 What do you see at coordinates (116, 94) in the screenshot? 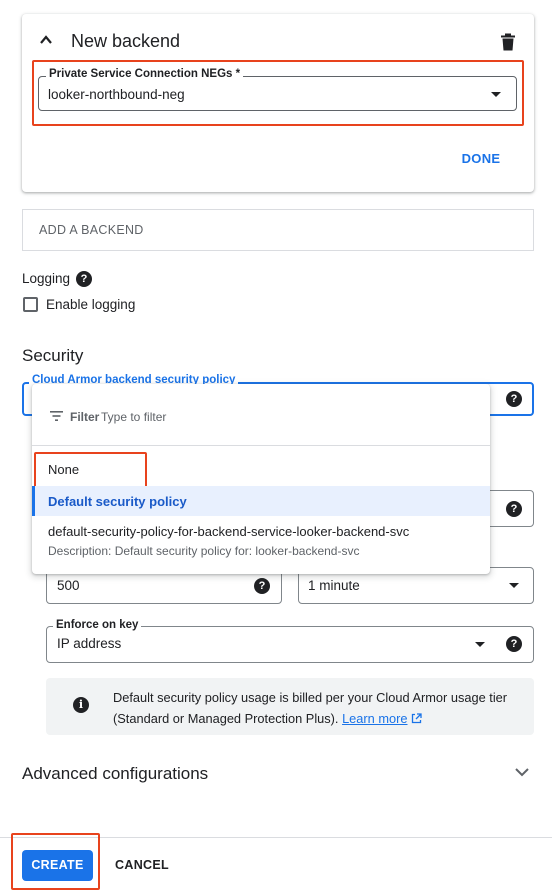
I see `neg-field-value: looker-northbound-neg` at bounding box center [116, 94].